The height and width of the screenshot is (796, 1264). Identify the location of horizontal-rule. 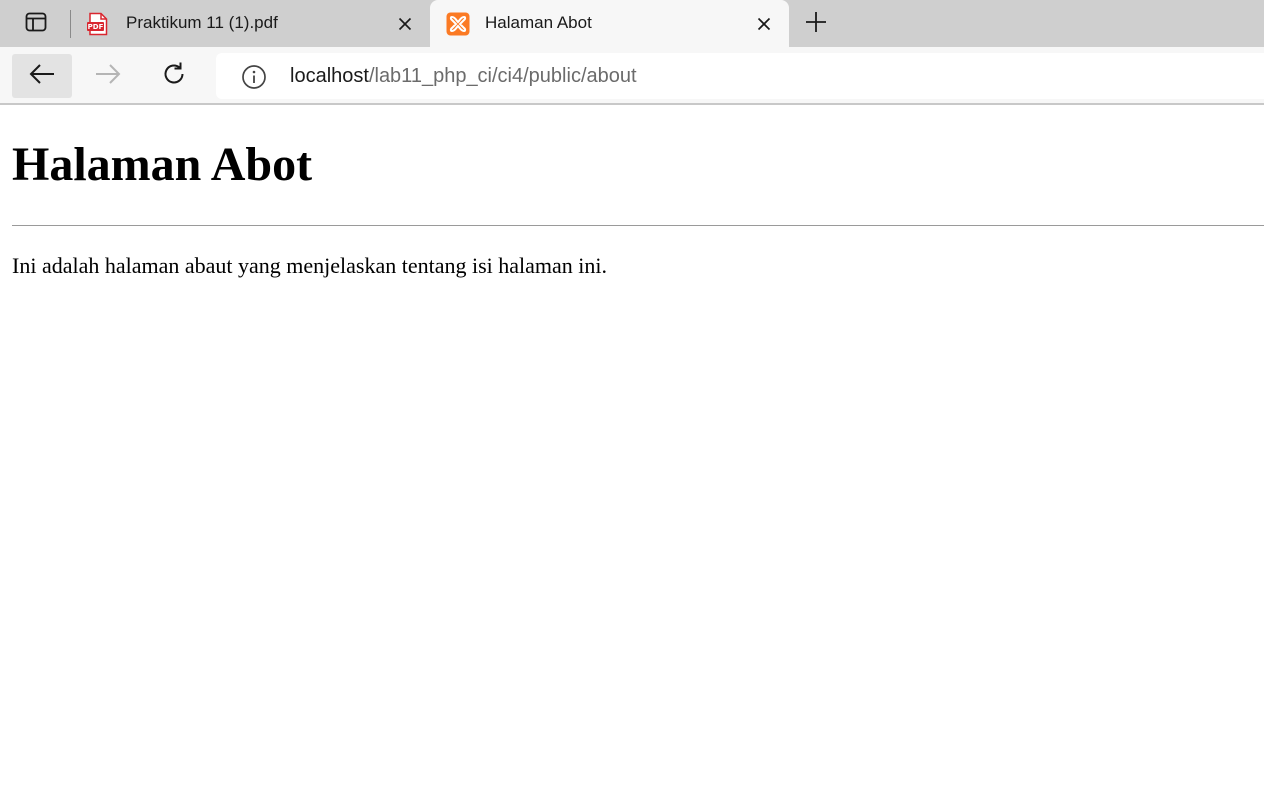
(638, 225).